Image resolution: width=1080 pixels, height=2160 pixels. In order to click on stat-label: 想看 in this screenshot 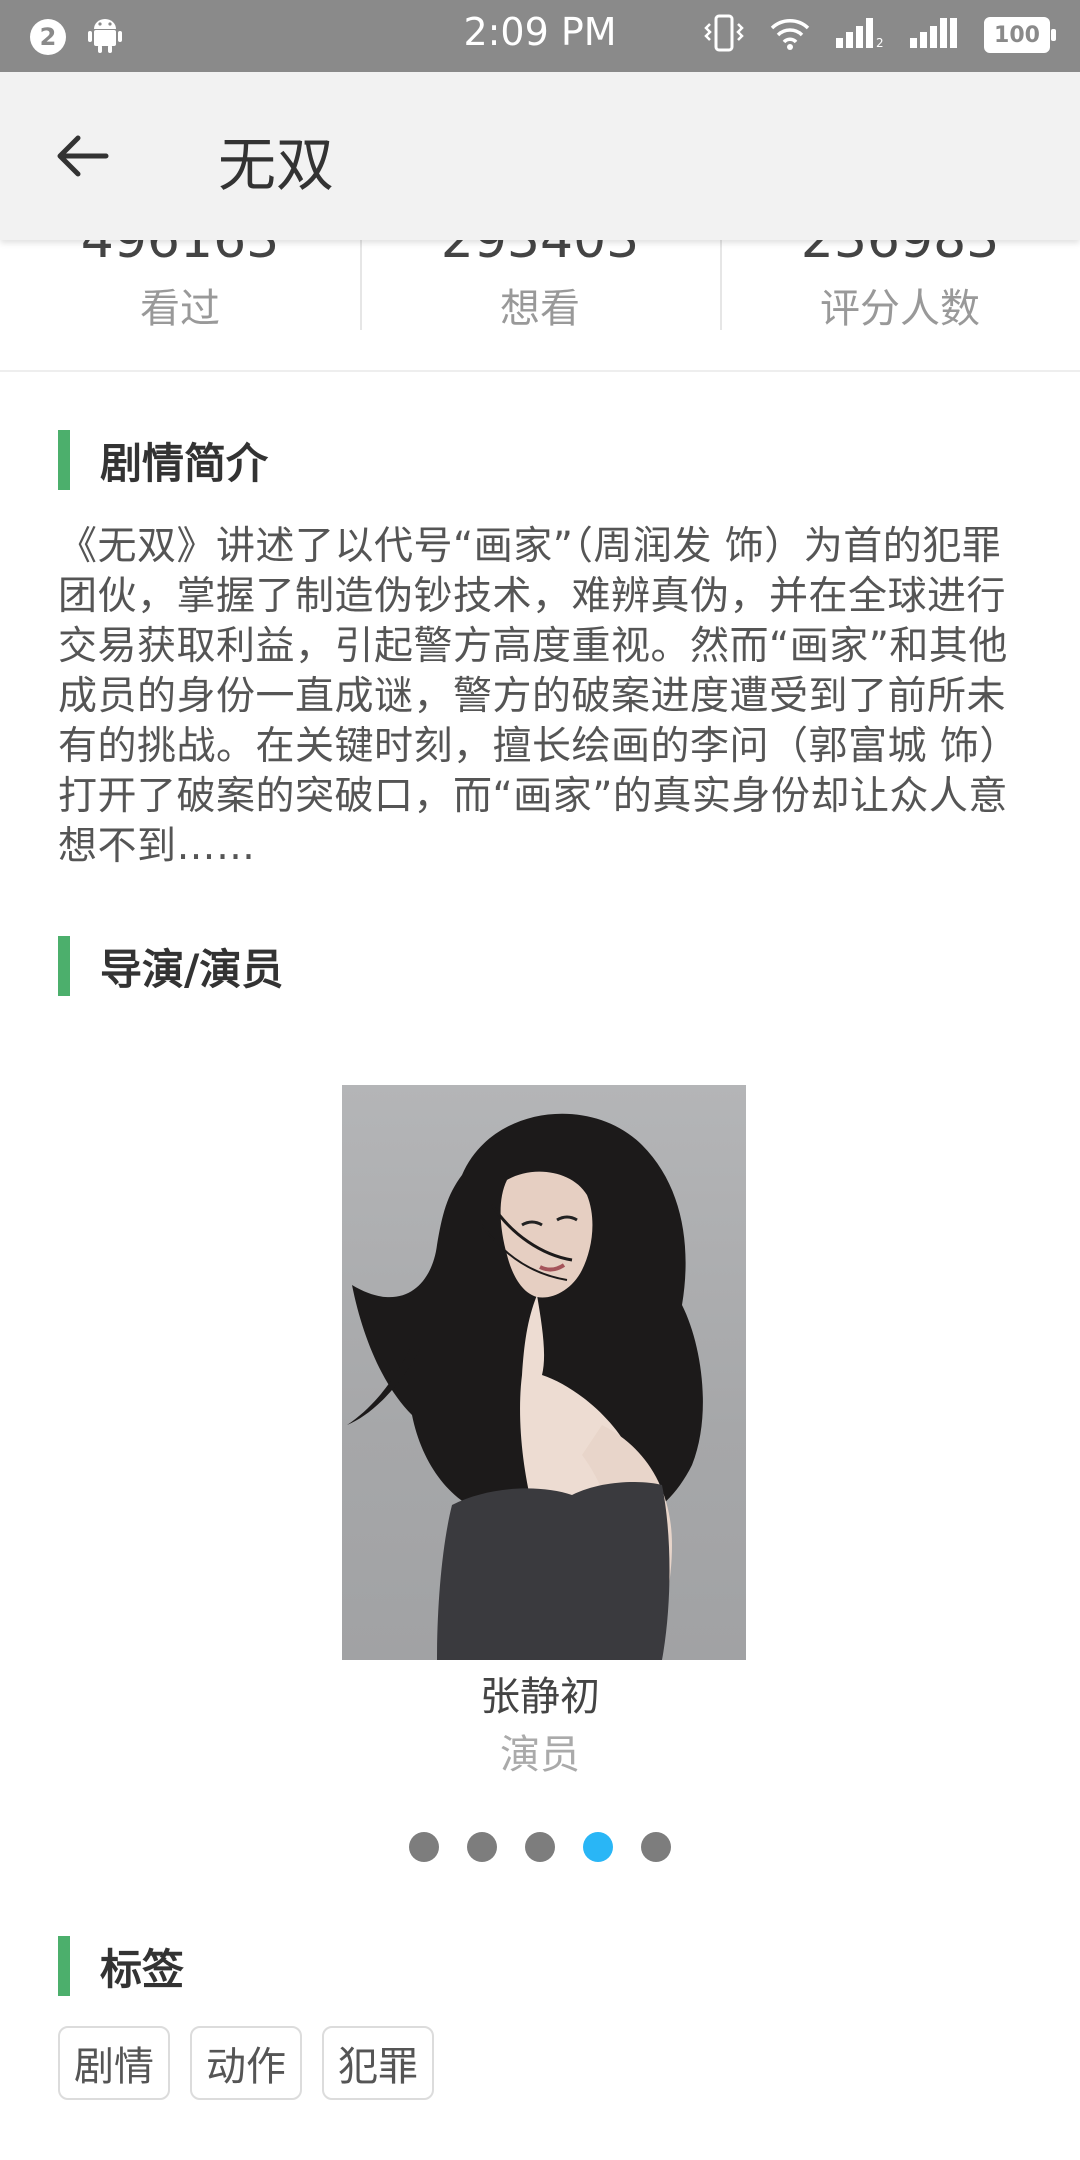, I will do `click(540, 309)`.